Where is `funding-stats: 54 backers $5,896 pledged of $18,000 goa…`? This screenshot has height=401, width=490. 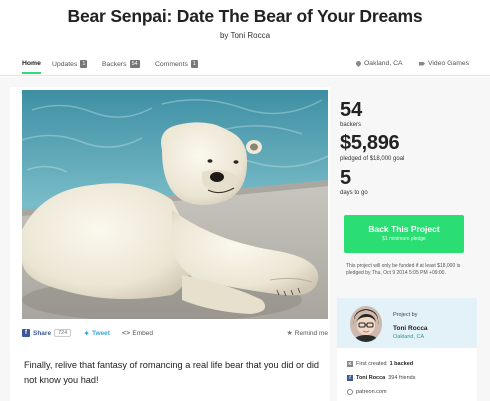 funding-stats: 54 backers $5,896 pledged of $18,000 goa… is located at coordinates (410, 143).